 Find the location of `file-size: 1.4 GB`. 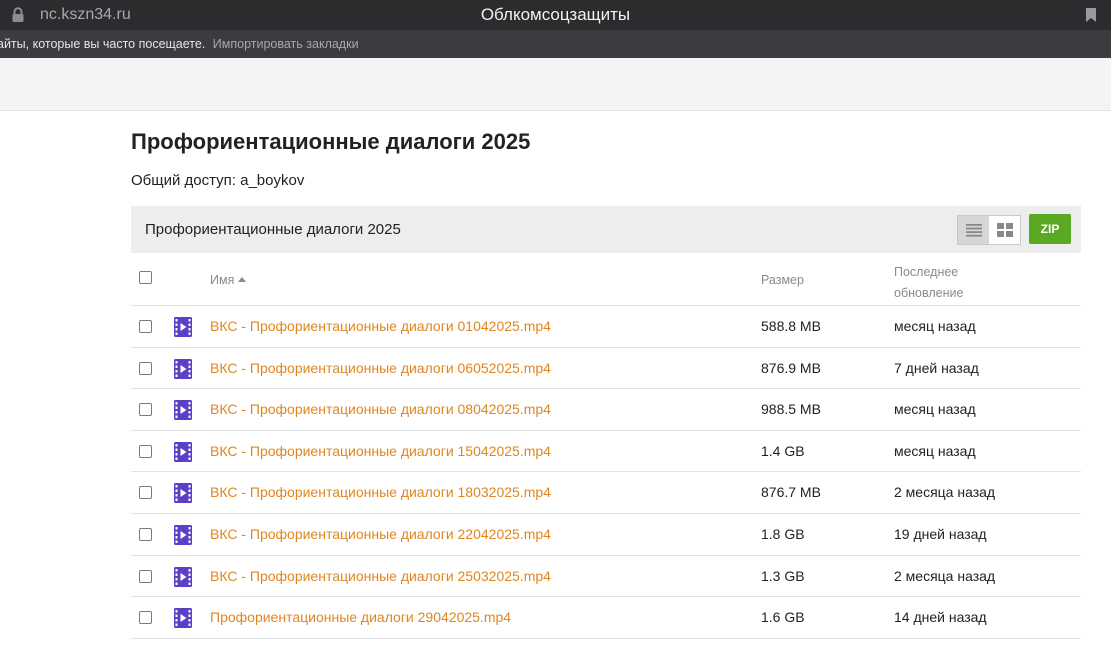

file-size: 1.4 GB is located at coordinates (783, 450).